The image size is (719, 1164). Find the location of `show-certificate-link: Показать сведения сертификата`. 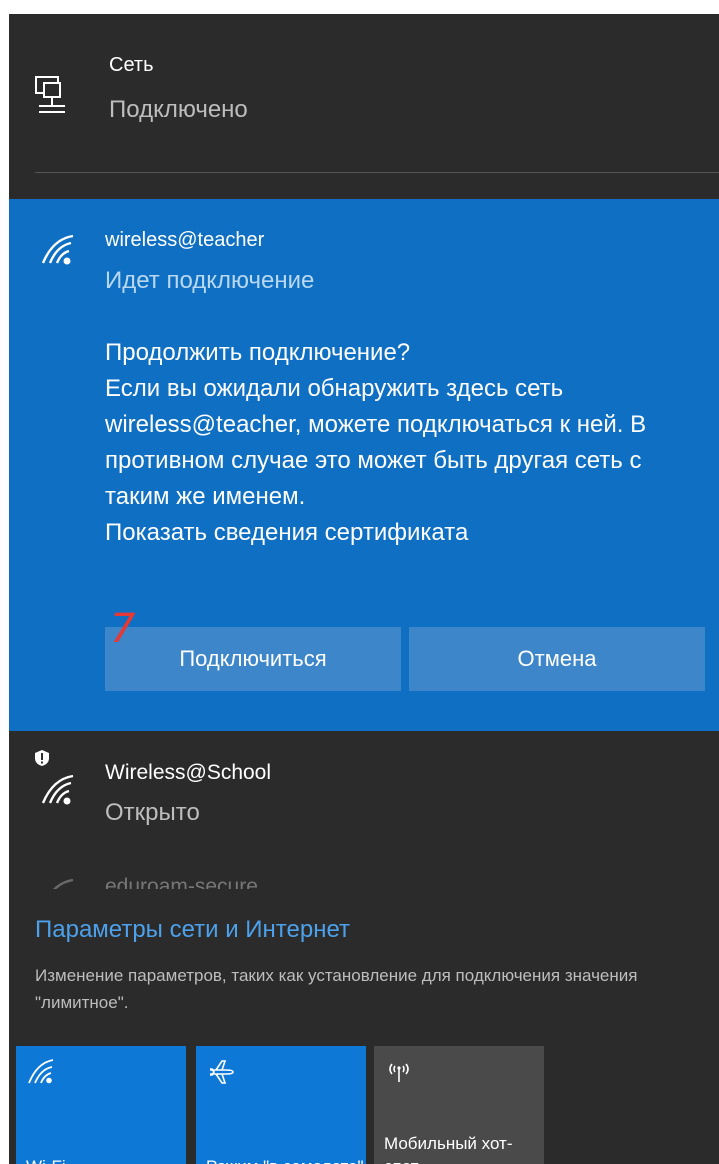

show-certificate-link: Показать сведения сертификата is located at coordinates (405, 533).